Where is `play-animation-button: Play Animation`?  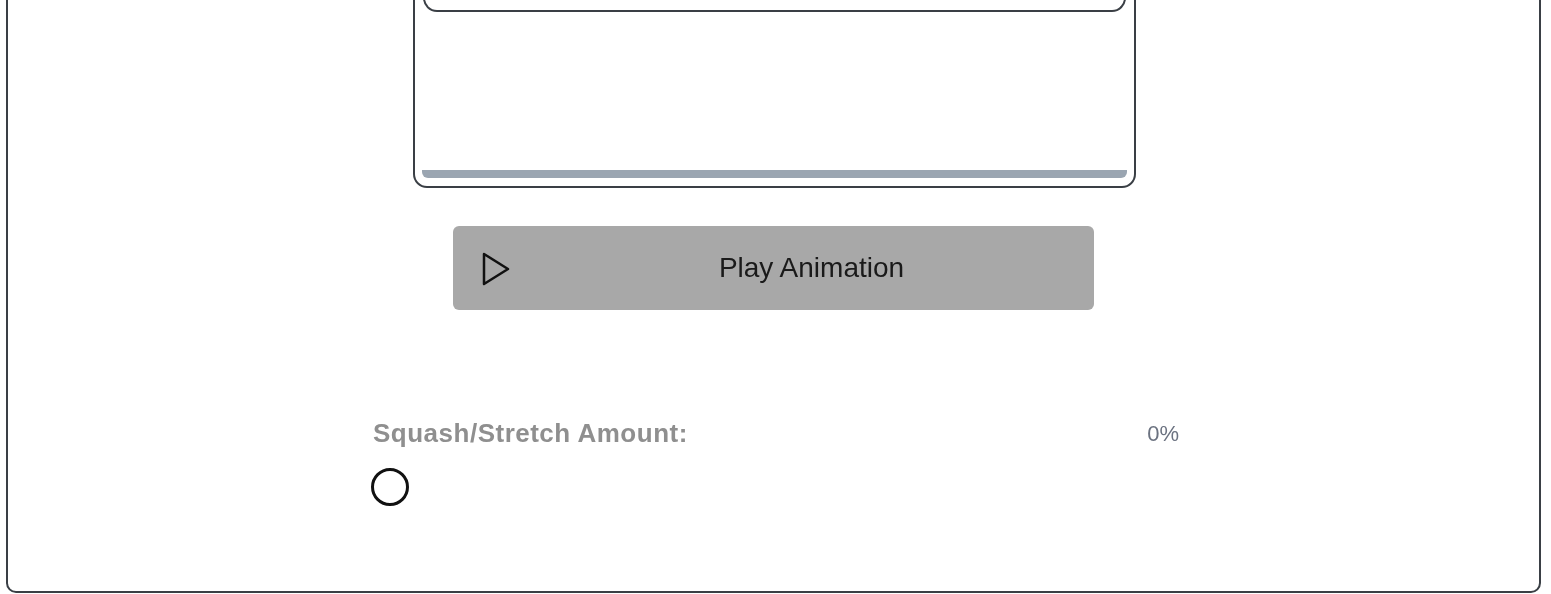
play-animation-button: Play Animation is located at coordinates (773, 268).